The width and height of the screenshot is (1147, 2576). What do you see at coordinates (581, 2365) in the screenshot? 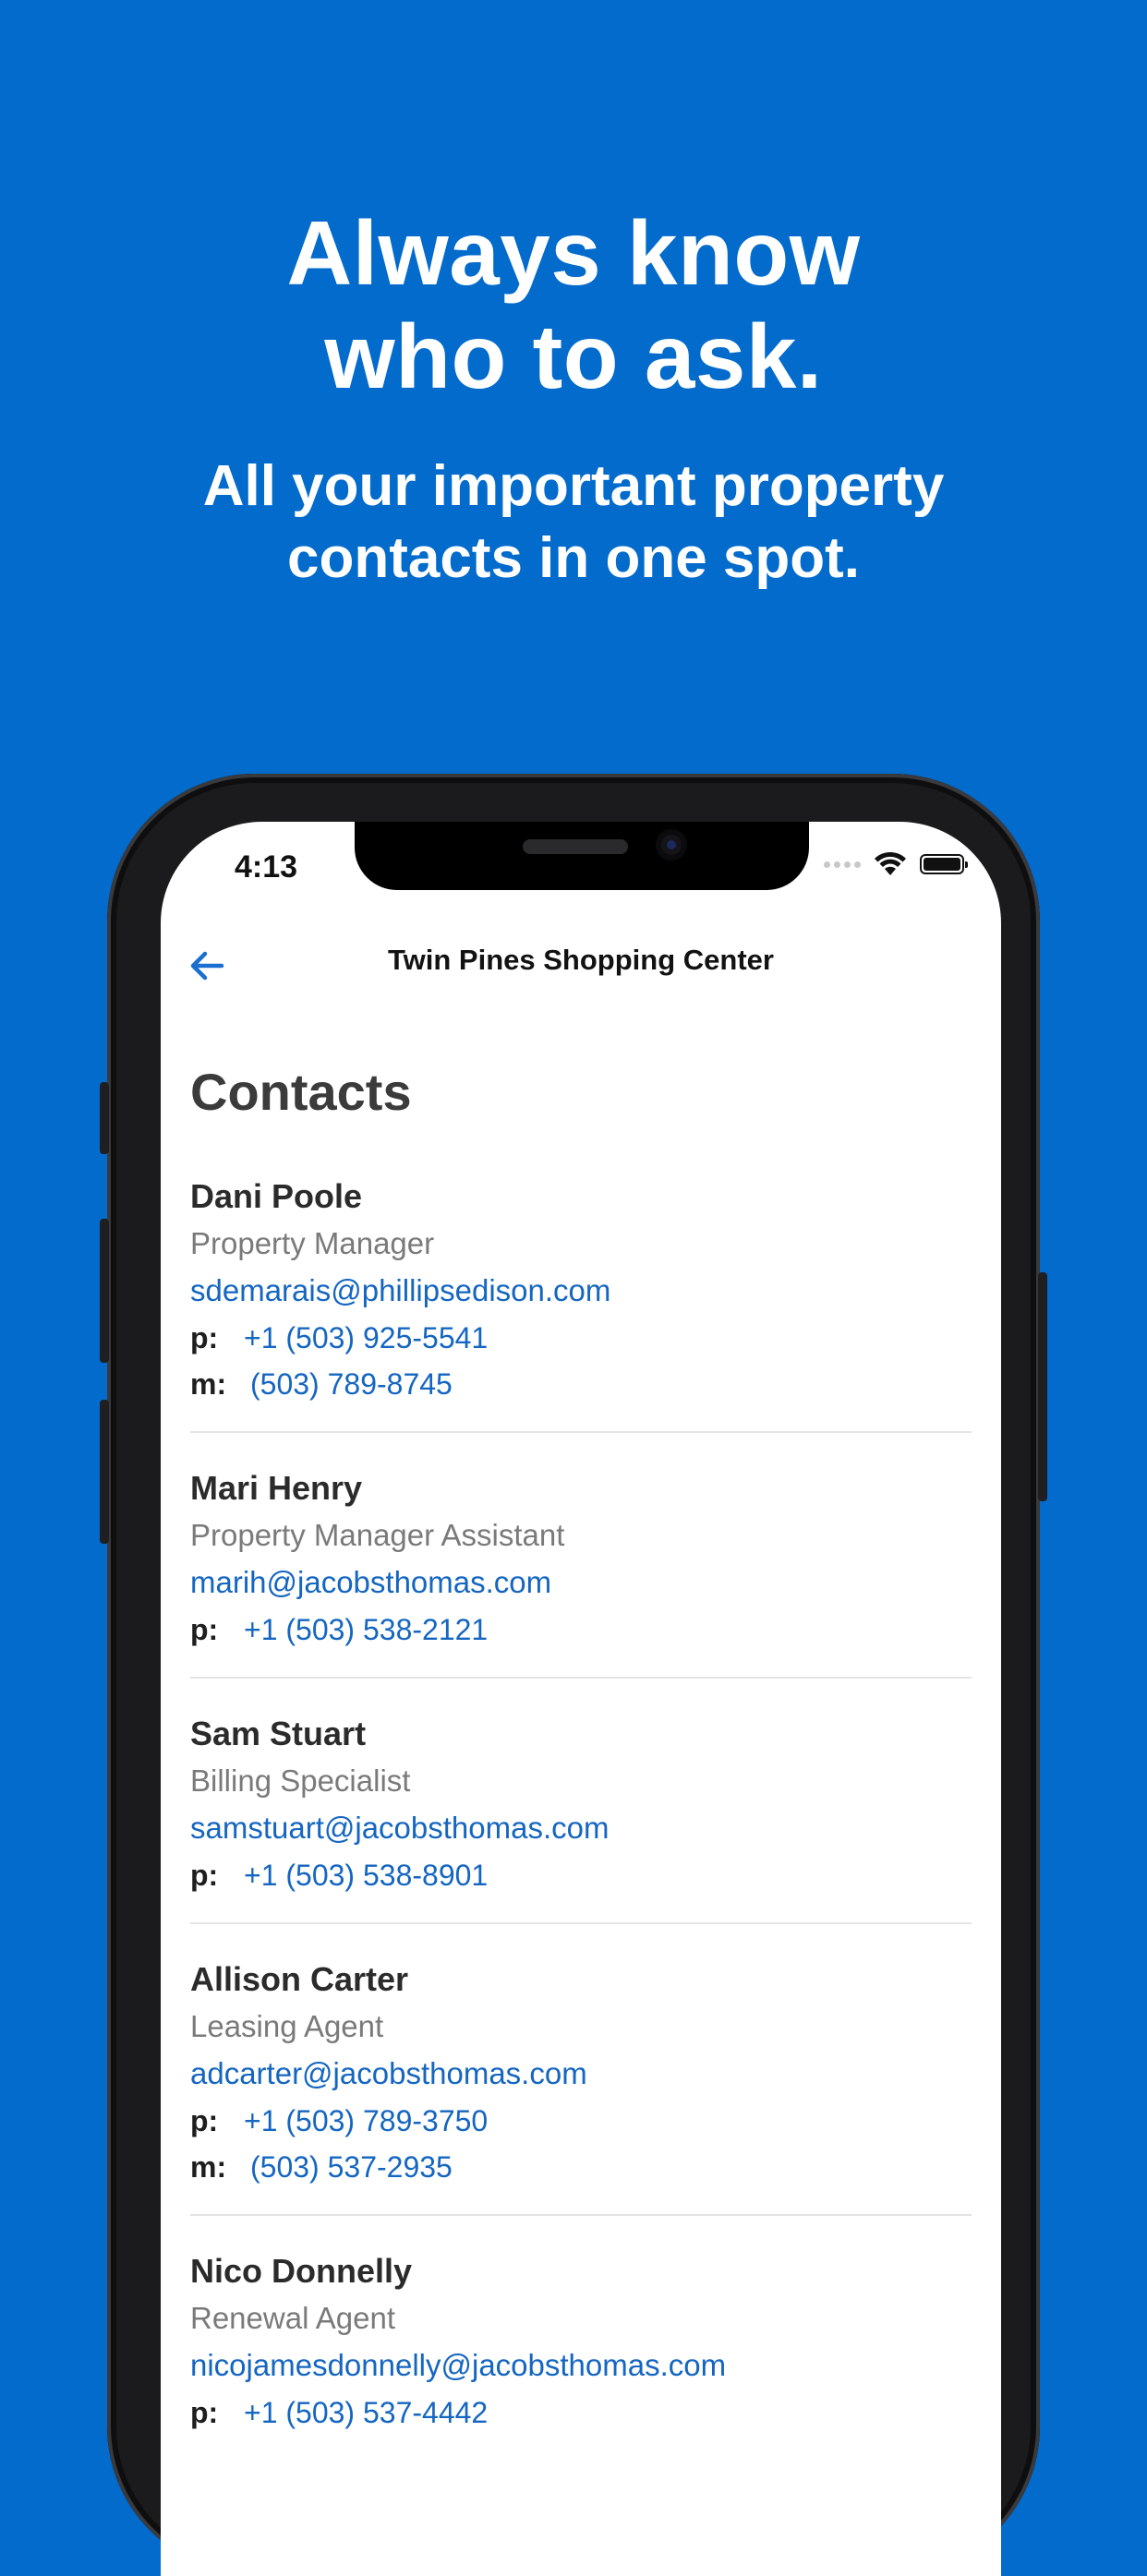
I see `contact-email-link: nicojamesdonnelly@jacobsthomas.com` at bounding box center [581, 2365].